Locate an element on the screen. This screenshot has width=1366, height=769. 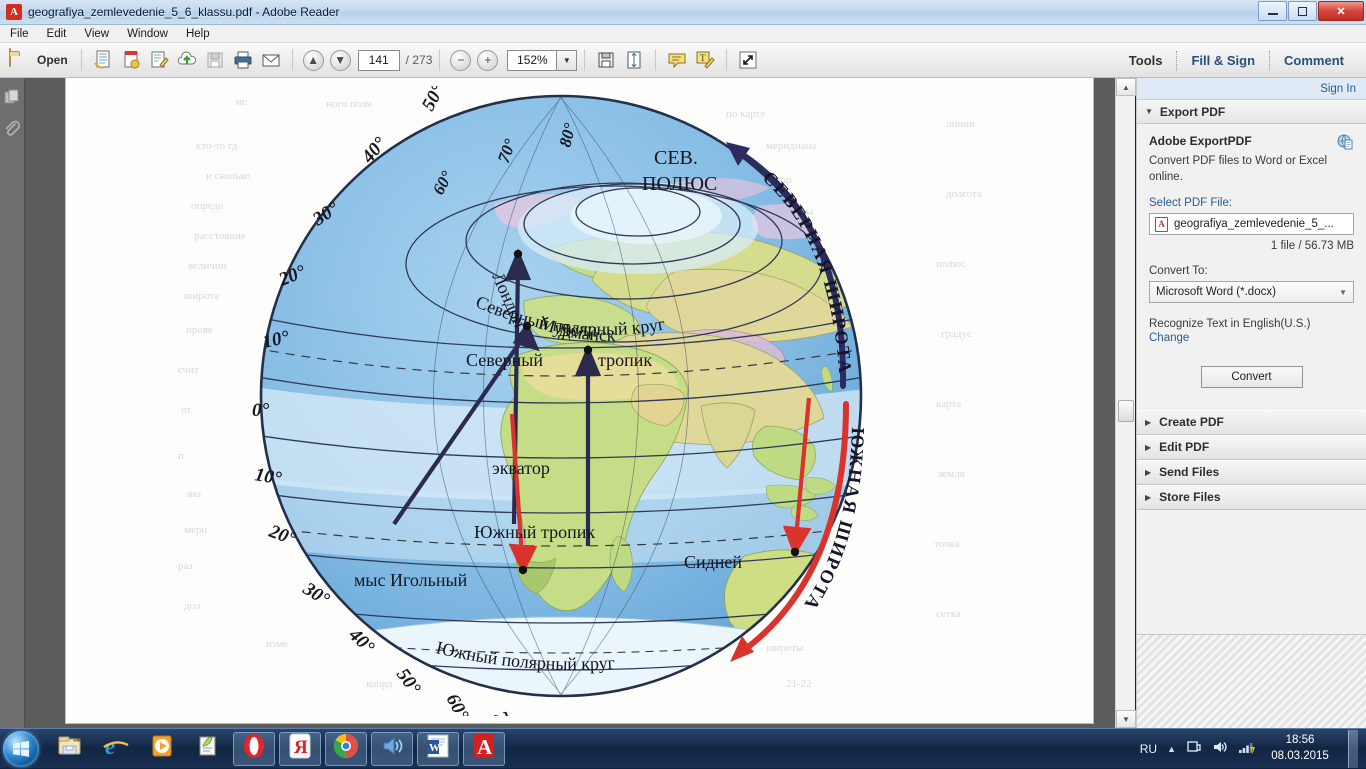
clock: 18:56 08.03.2015 is located at coordinates (1300, 748).